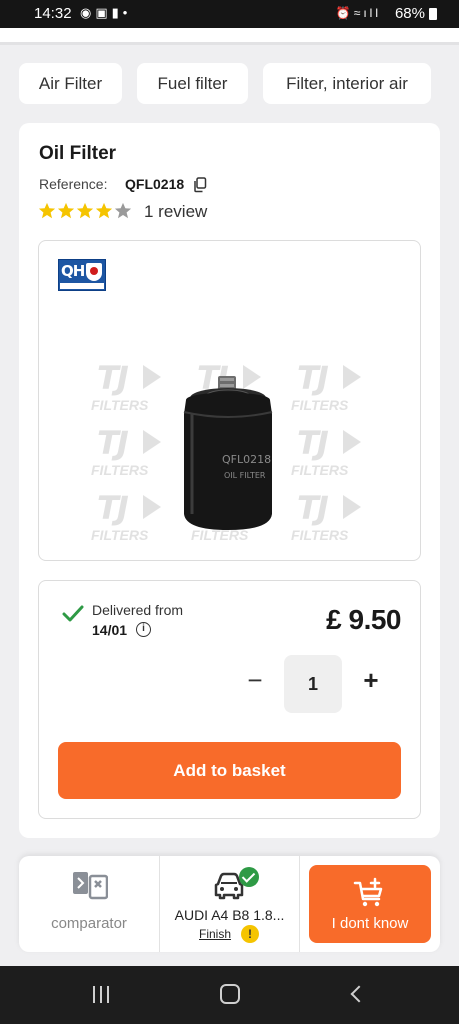 The width and height of the screenshot is (459, 1024). I want to click on system-icons: ⏰≈ıll, so click(358, 13).